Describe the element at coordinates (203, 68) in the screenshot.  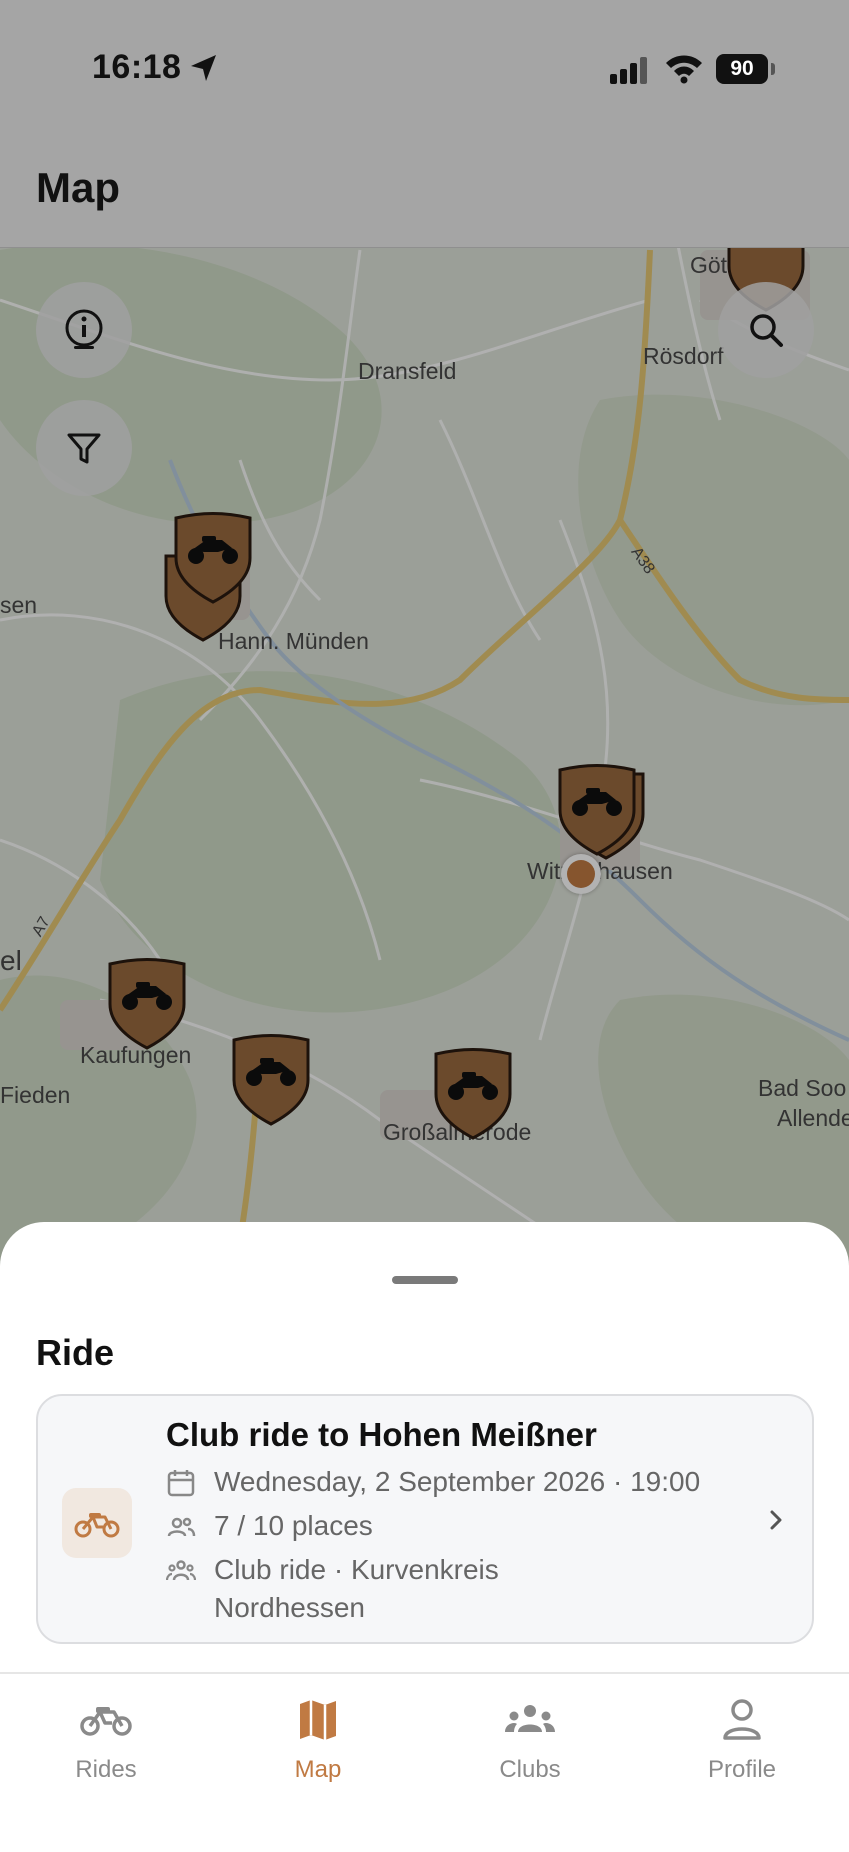
I see `location-arrow-icon` at that location.